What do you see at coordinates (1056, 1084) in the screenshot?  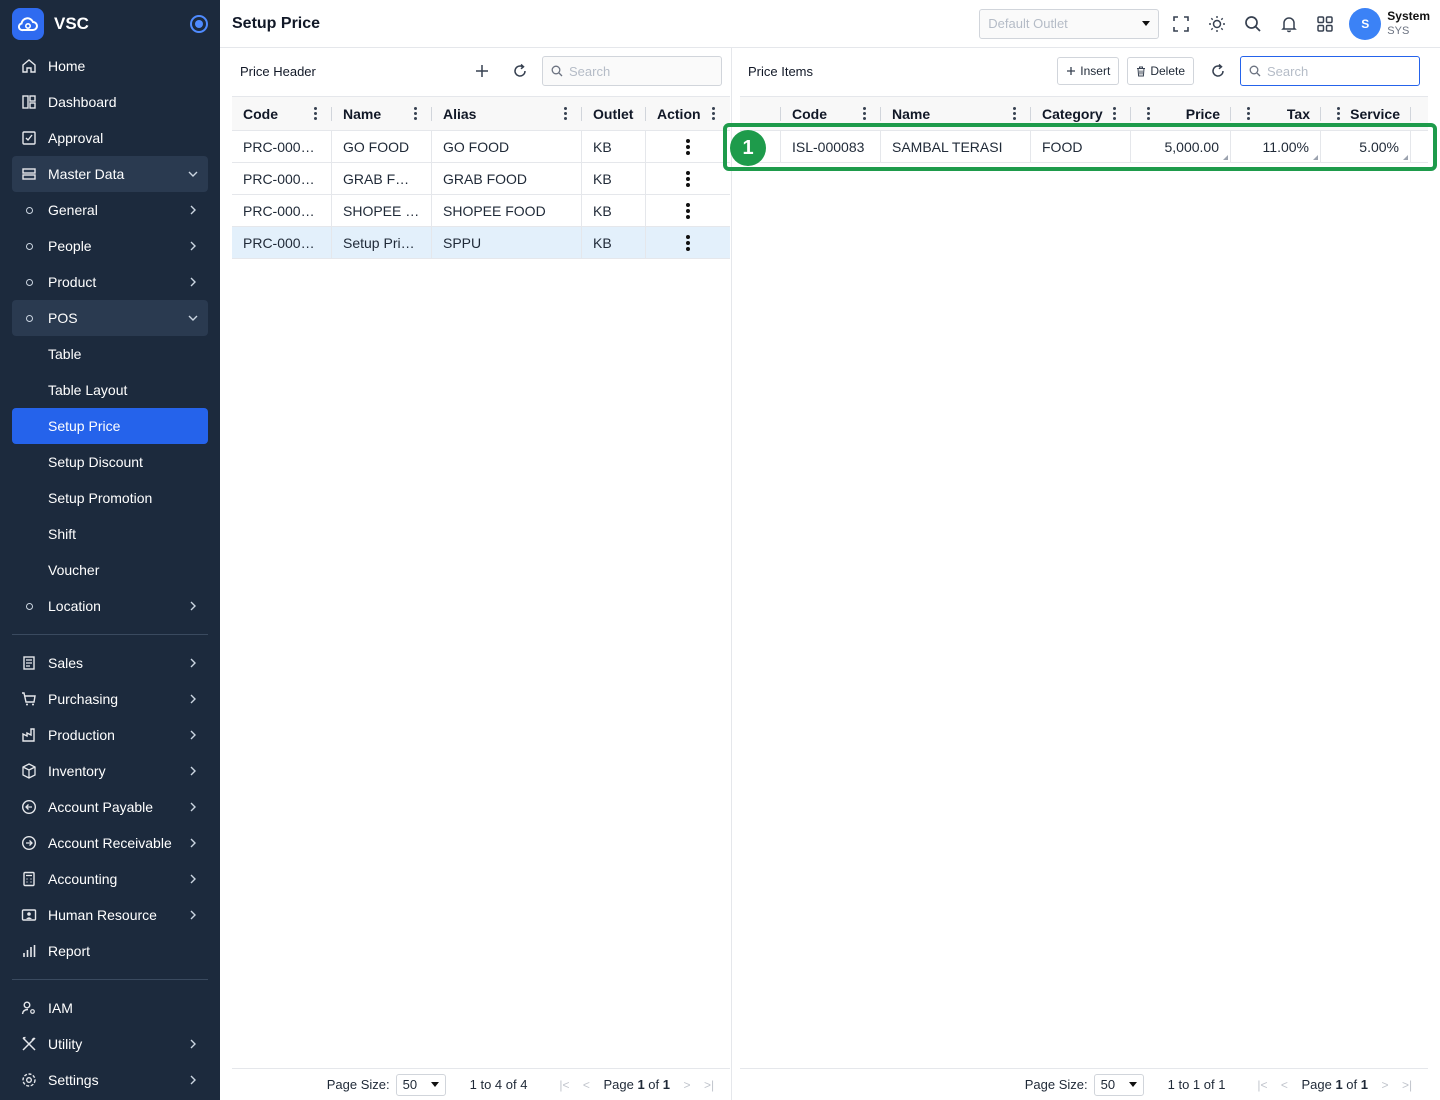 I see `page-size-label: Page Size:` at bounding box center [1056, 1084].